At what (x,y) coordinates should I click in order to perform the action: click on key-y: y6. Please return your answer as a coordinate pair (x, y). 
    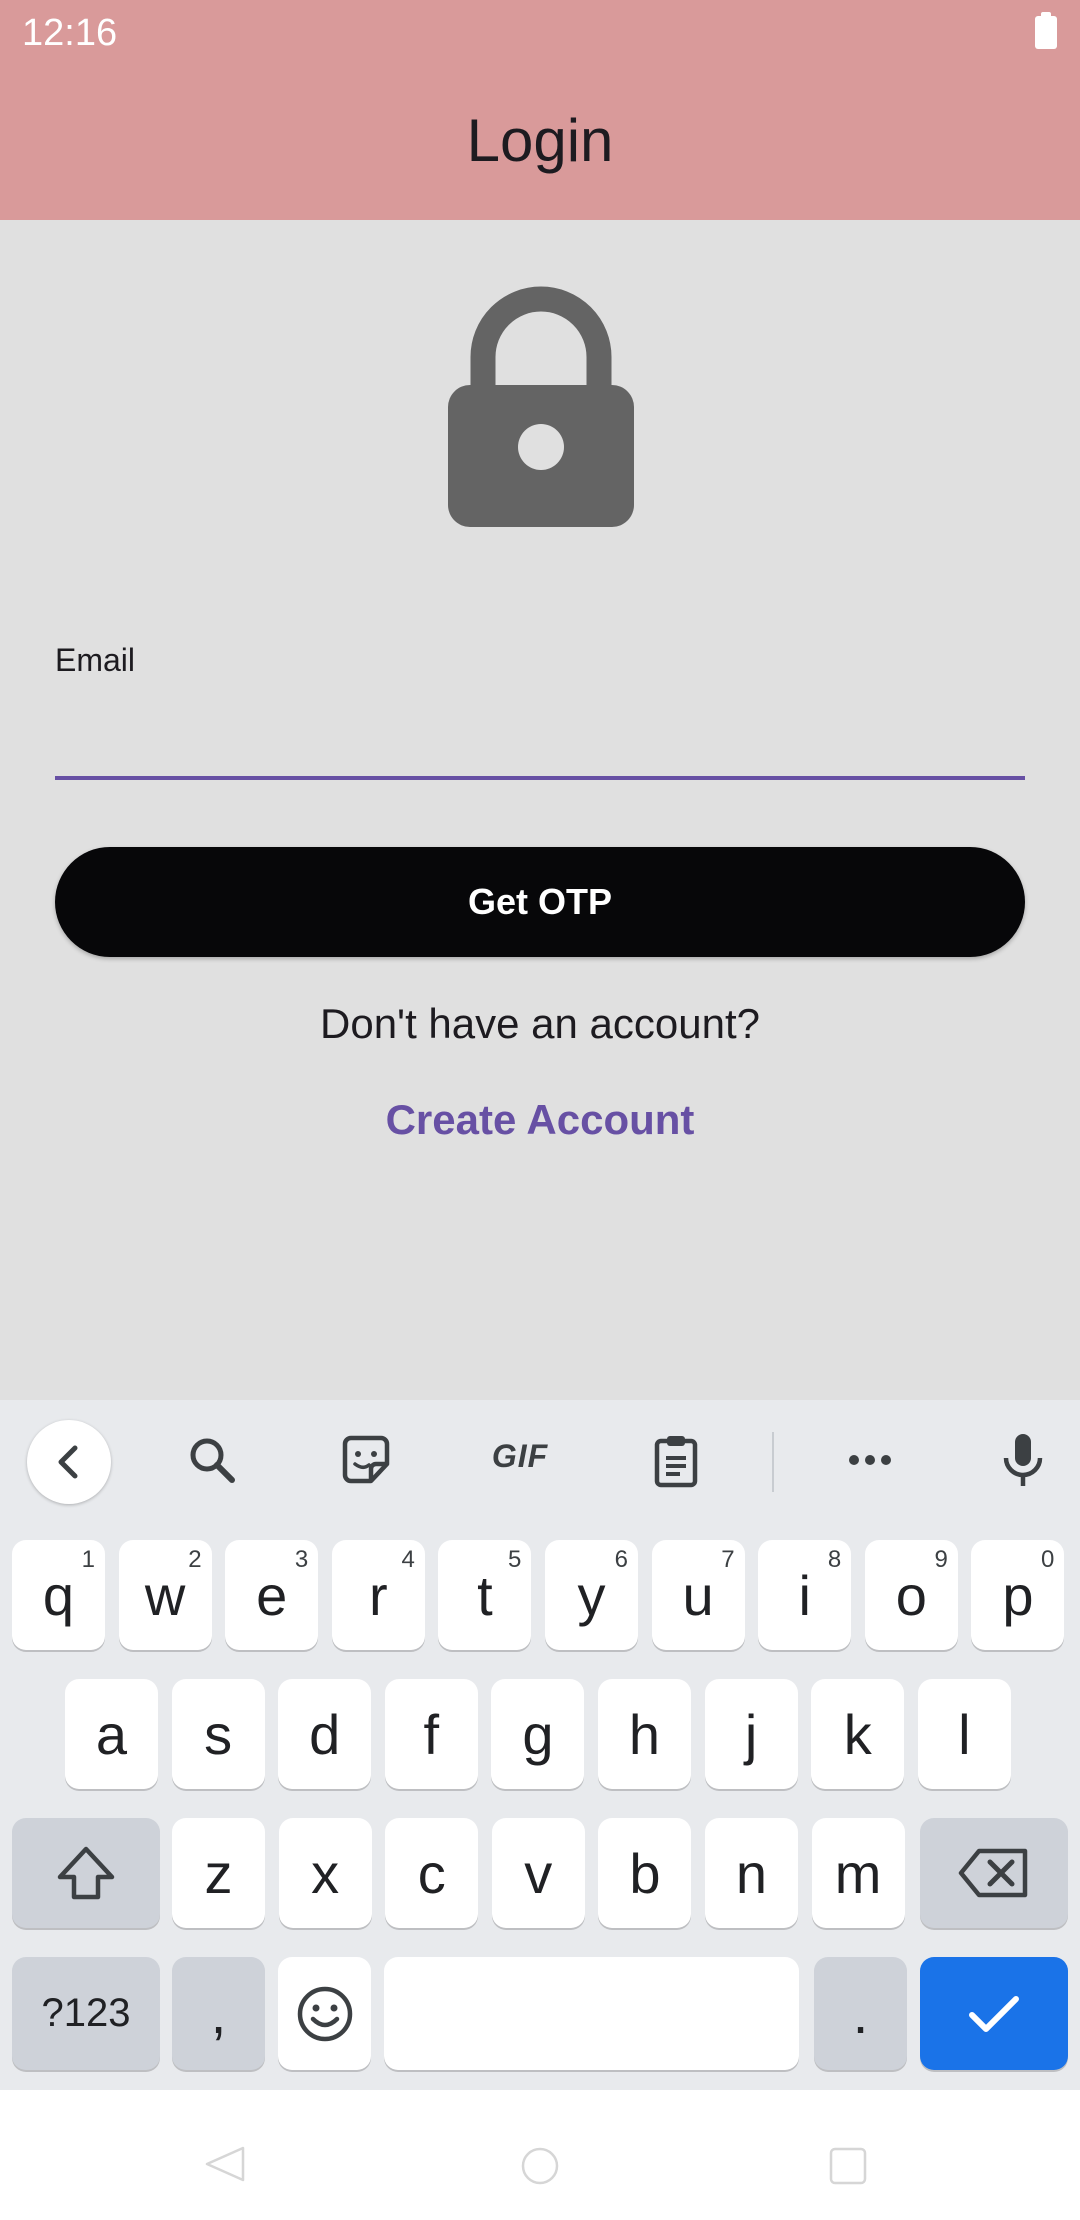
    Looking at the image, I should click on (591, 1595).